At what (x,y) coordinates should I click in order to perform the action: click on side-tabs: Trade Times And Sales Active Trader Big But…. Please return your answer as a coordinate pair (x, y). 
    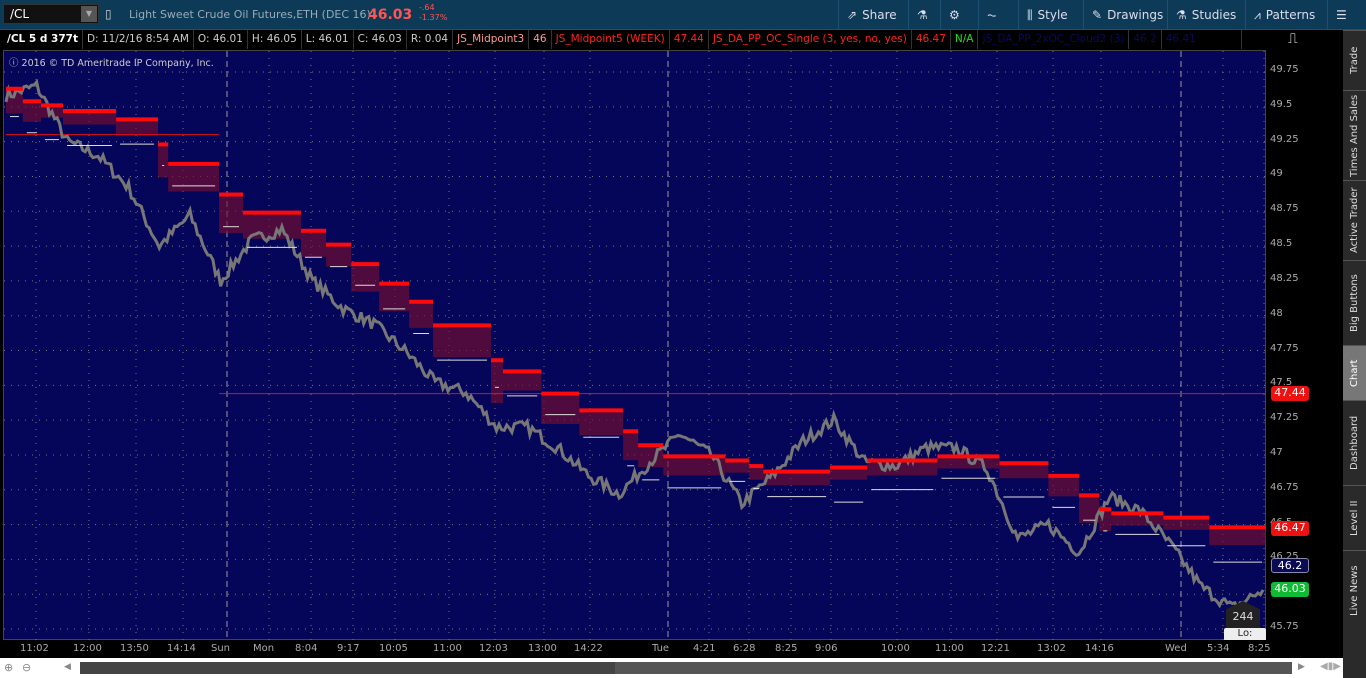
    Looking at the image, I should click on (1354, 354).